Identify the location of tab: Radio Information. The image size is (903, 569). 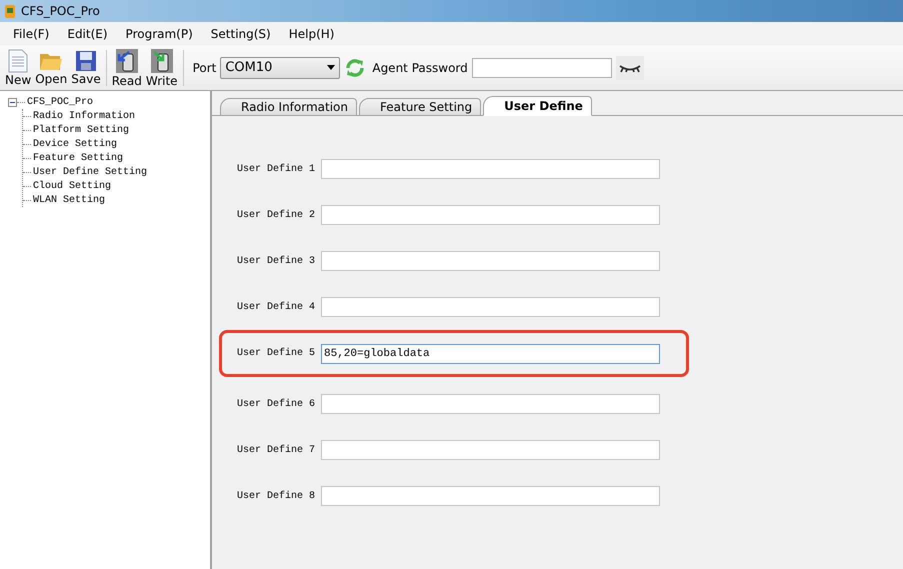
(288, 107).